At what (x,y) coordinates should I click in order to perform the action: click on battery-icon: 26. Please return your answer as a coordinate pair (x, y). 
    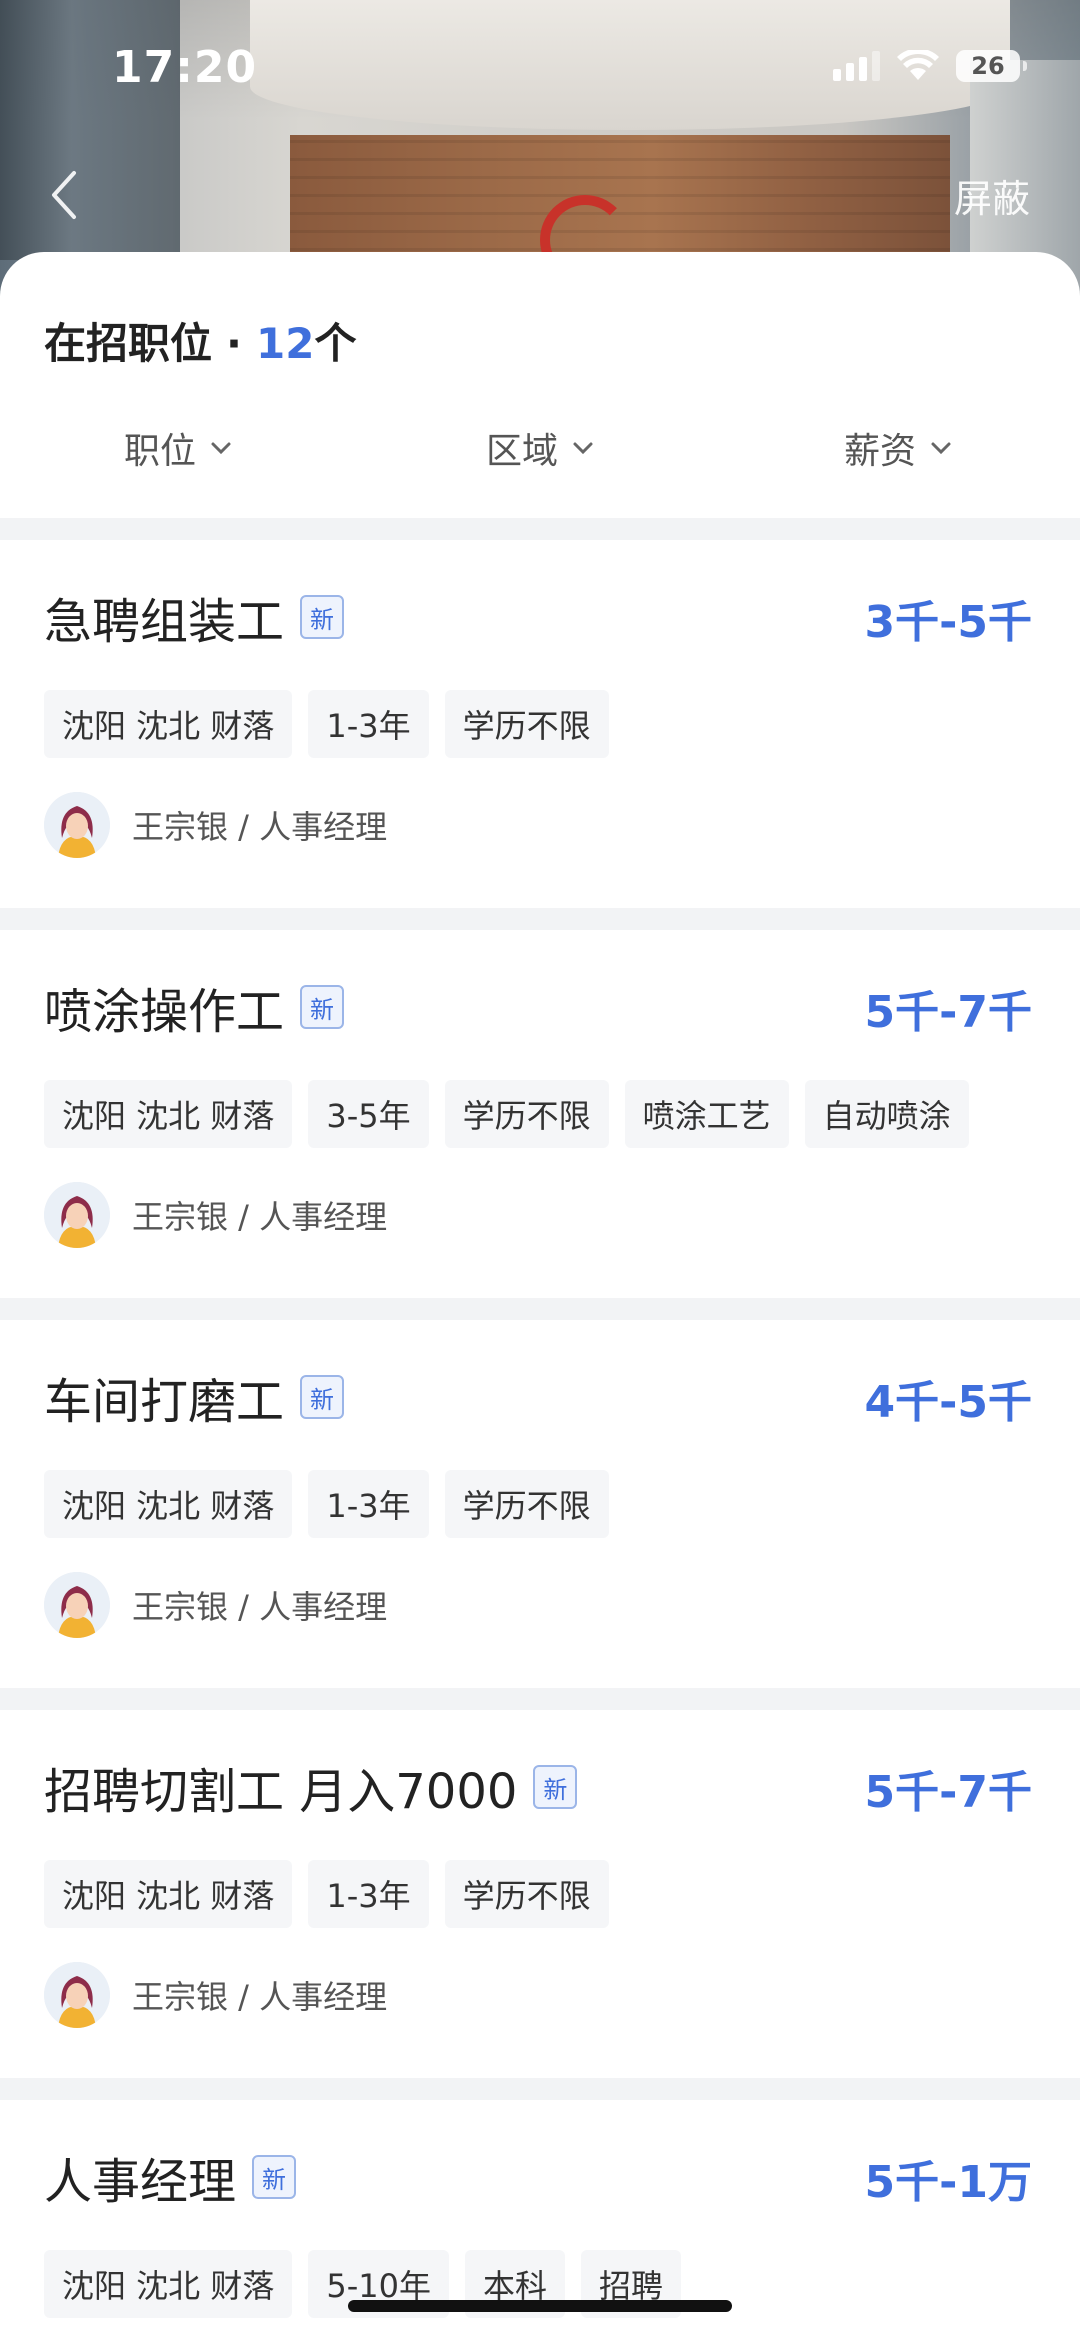
    Looking at the image, I should click on (991, 66).